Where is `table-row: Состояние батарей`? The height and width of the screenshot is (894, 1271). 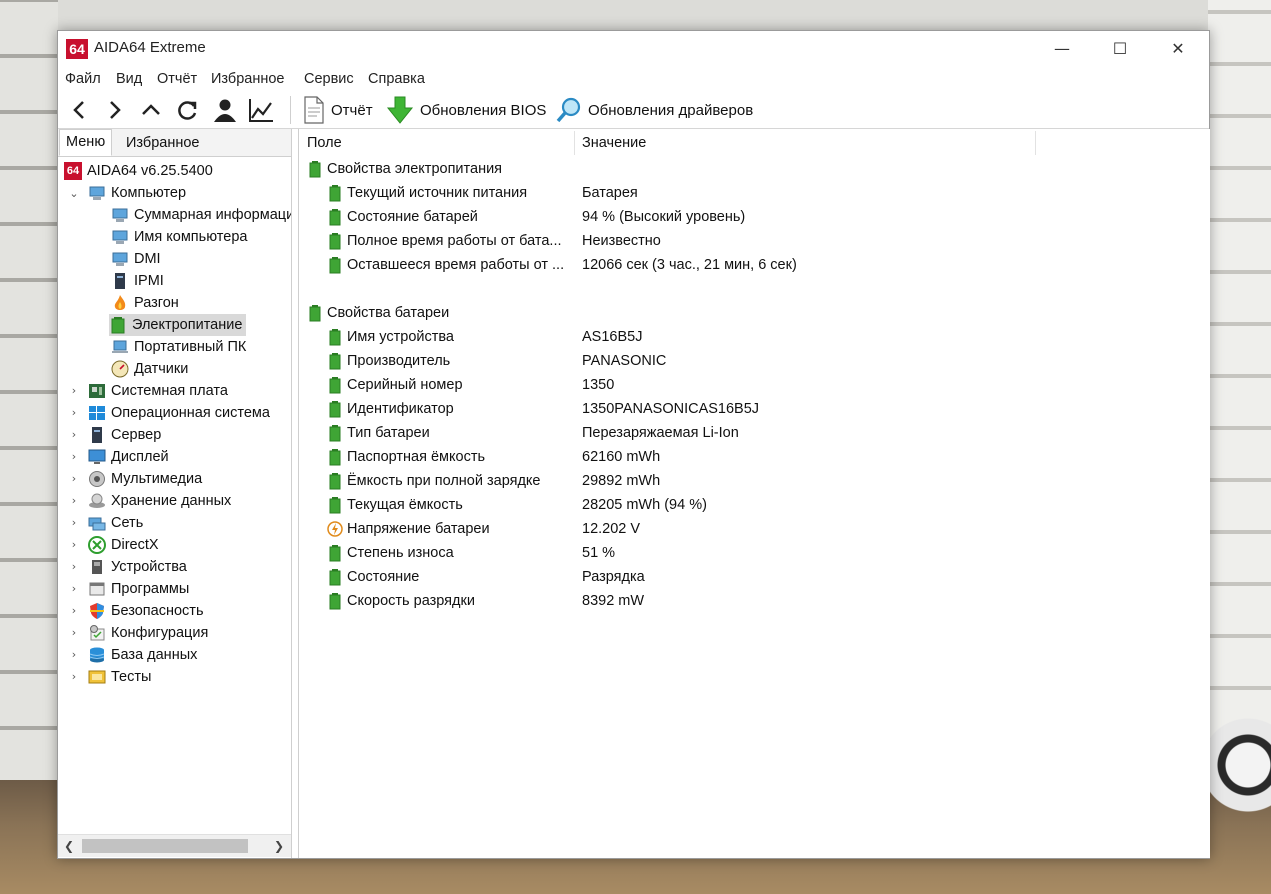
table-row: Состояние батарей is located at coordinates (402, 217).